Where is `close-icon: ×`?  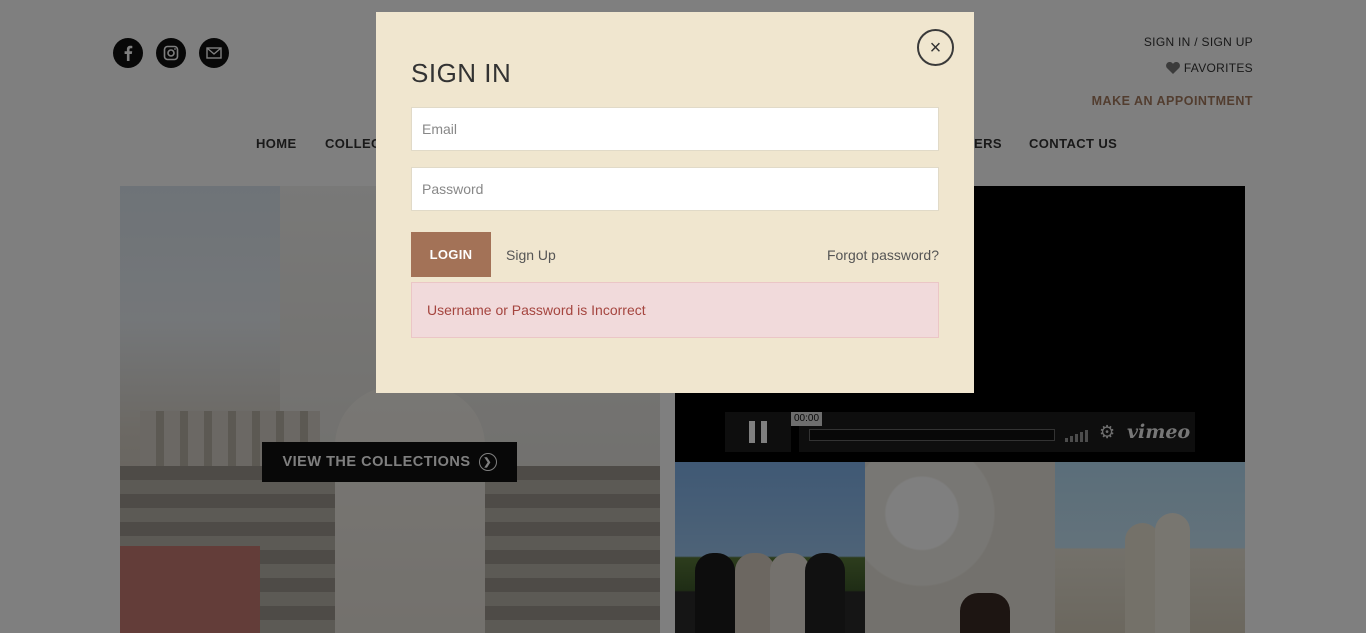
close-icon: × is located at coordinates (935, 47).